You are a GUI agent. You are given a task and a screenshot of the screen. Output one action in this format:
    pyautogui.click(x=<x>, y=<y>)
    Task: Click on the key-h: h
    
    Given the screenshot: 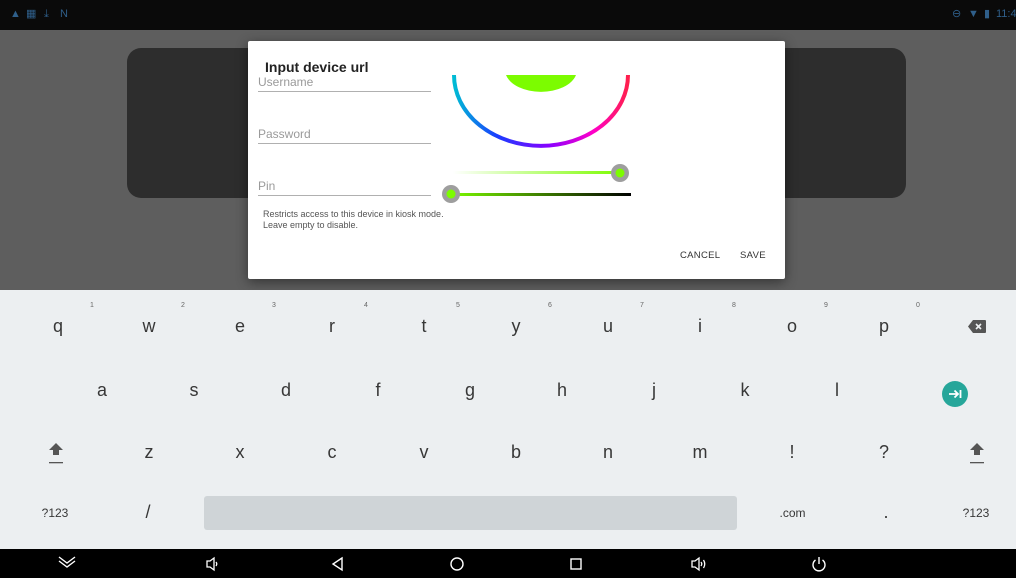 What is the action you would take?
    pyautogui.click(x=562, y=390)
    